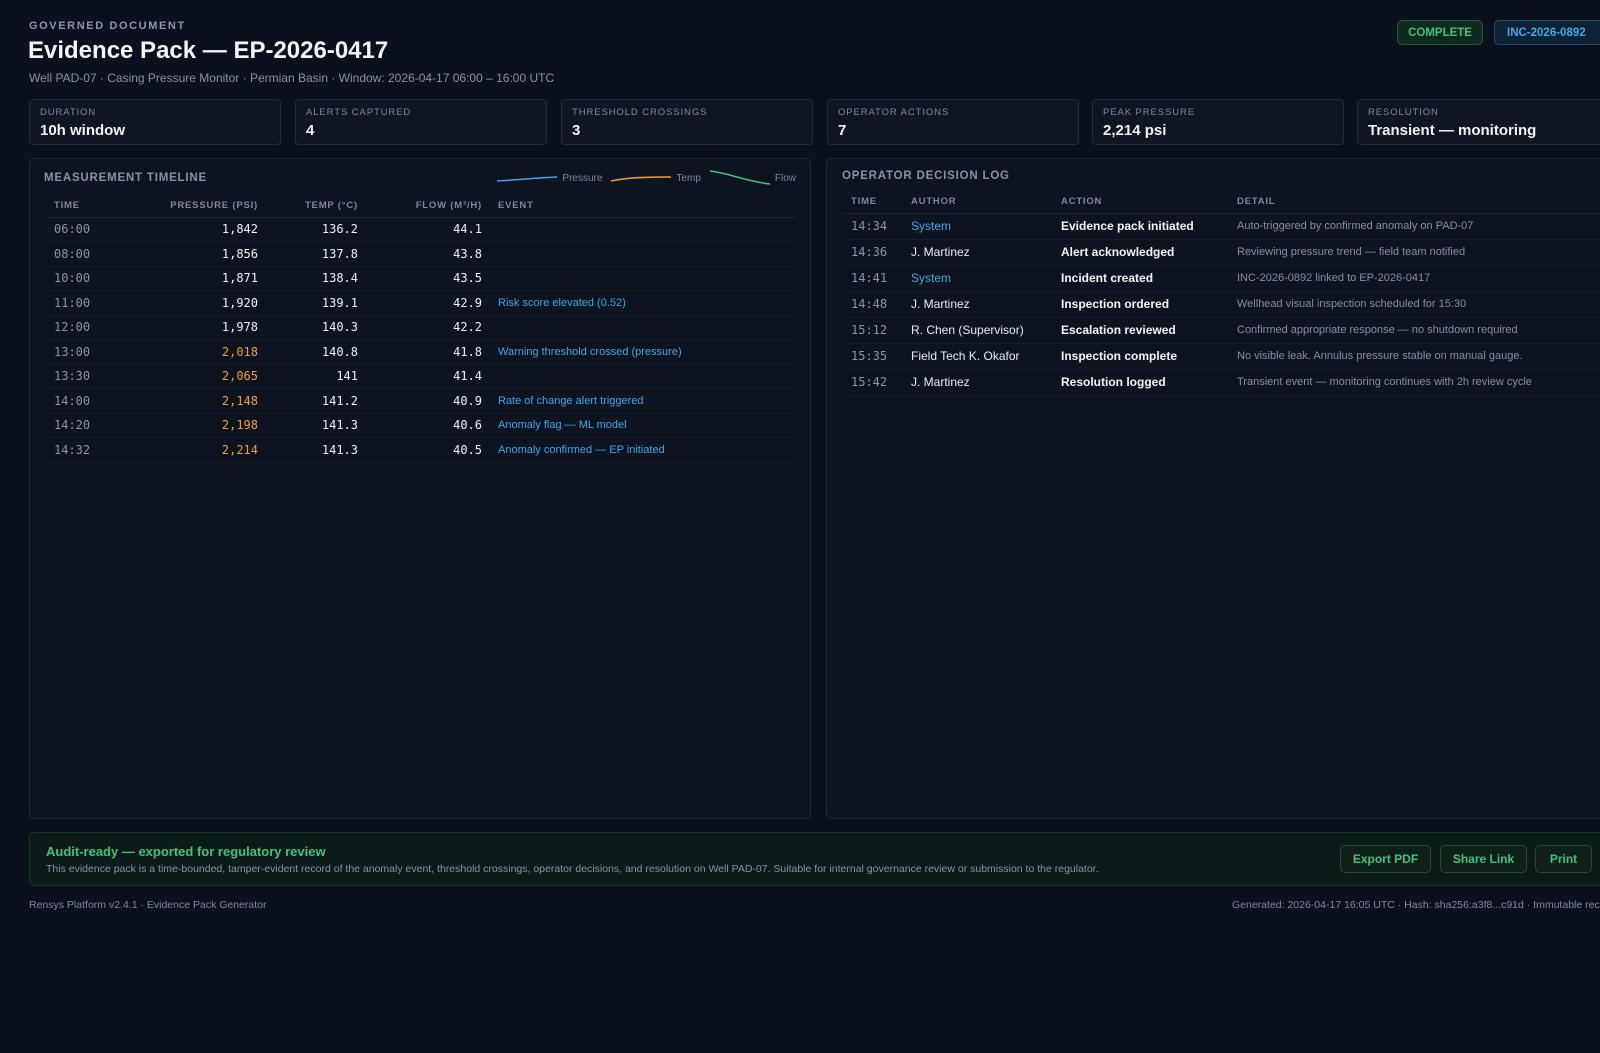 The height and width of the screenshot is (1053, 1600). Describe the element at coordinates (1385, 859) in the screenshot. I see `export-pdf-button: Export PDF` at that location.